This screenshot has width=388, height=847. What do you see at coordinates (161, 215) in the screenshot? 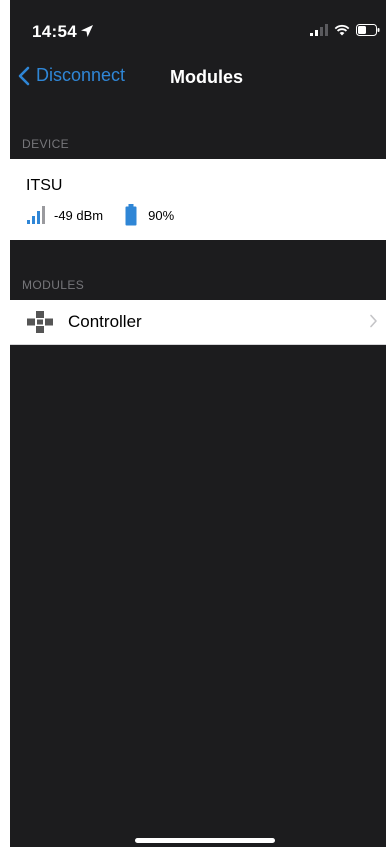
I see `battery-value: 90%` at bounding box center [161, 215].